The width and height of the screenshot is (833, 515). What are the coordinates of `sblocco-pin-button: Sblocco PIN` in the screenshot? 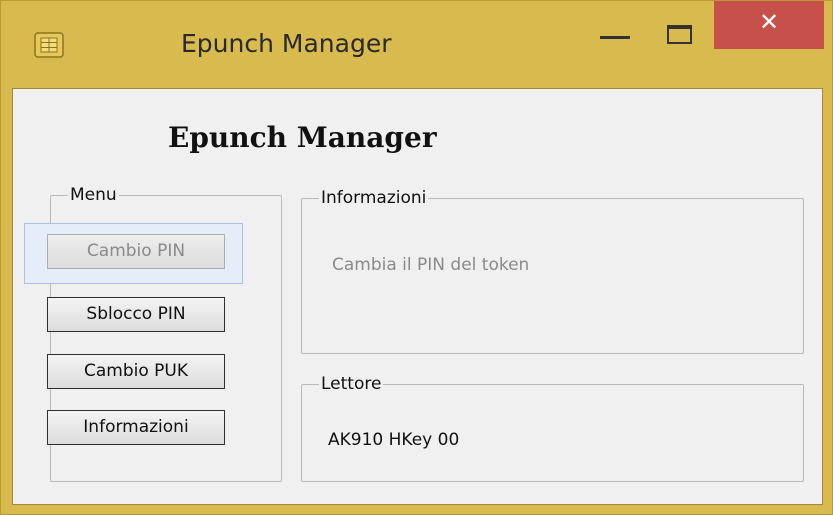 It's located at (136, 314).